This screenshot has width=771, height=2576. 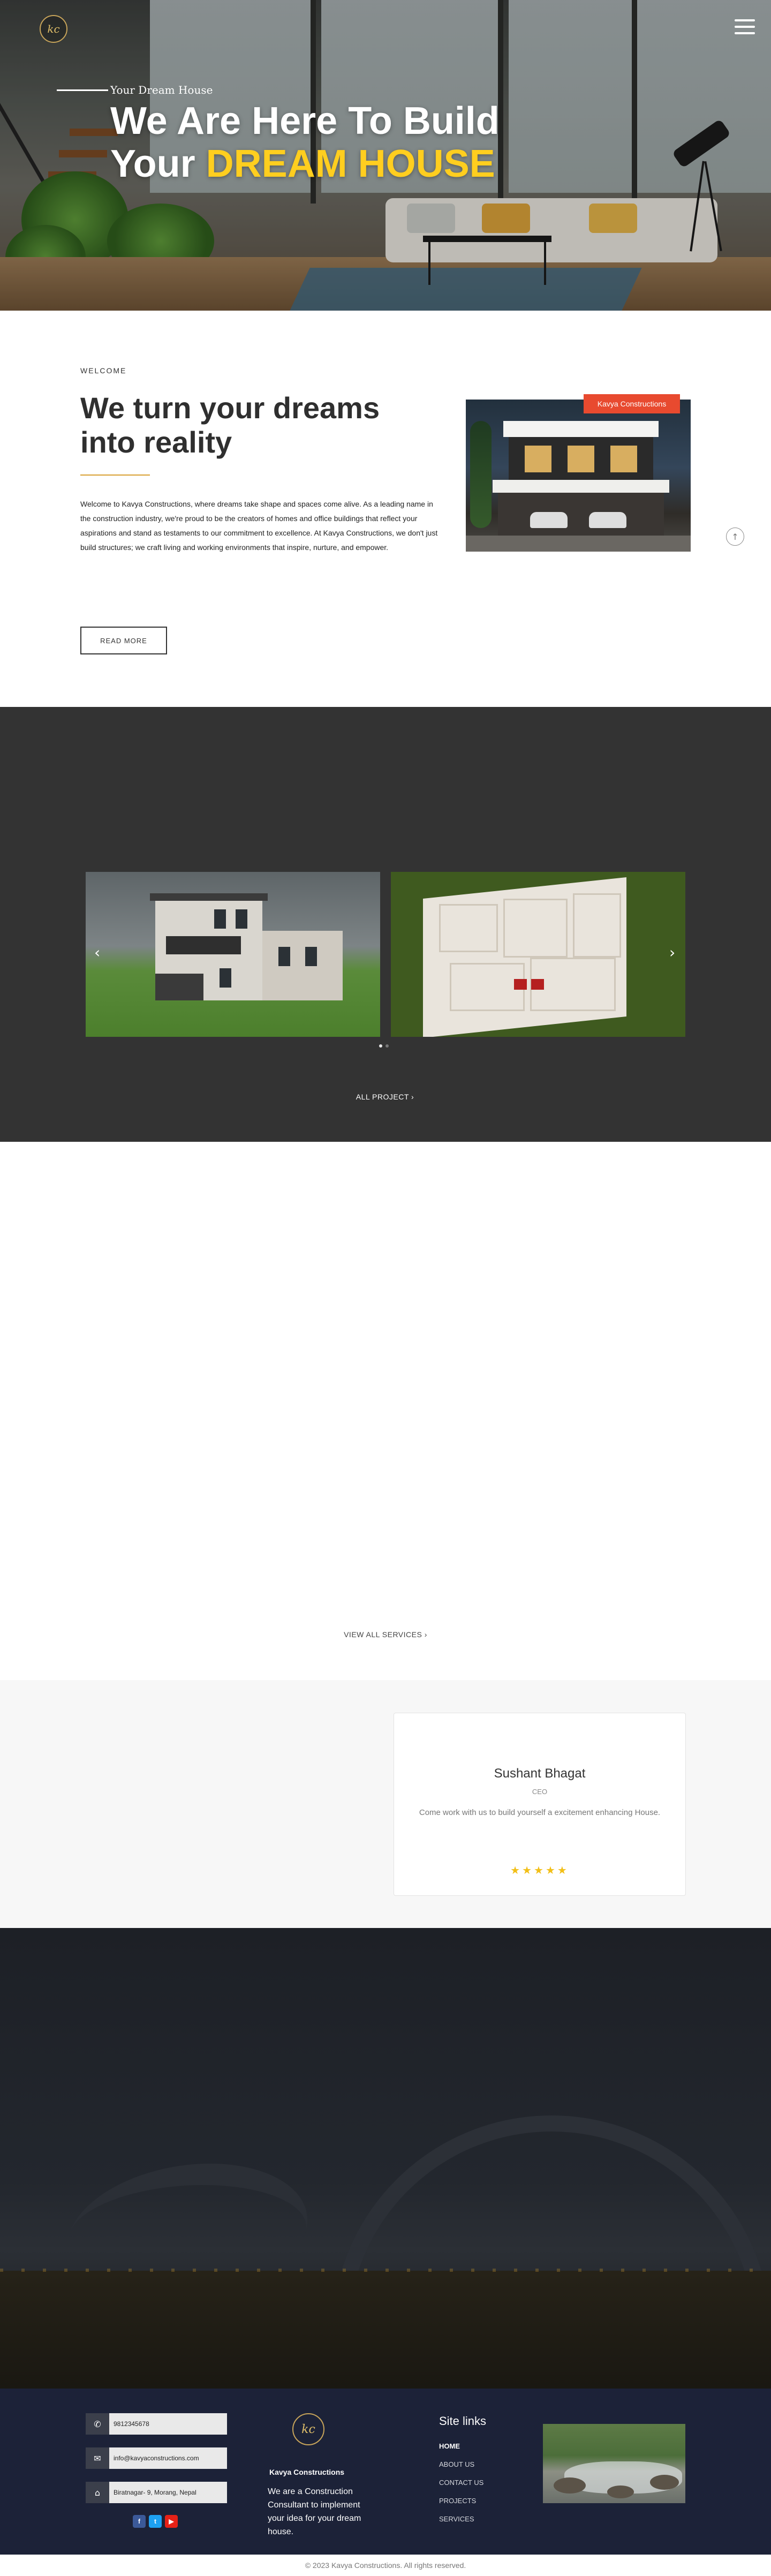 I want to click on contact-phone: ✆ 9812345678, so click(x=156, y=2424).